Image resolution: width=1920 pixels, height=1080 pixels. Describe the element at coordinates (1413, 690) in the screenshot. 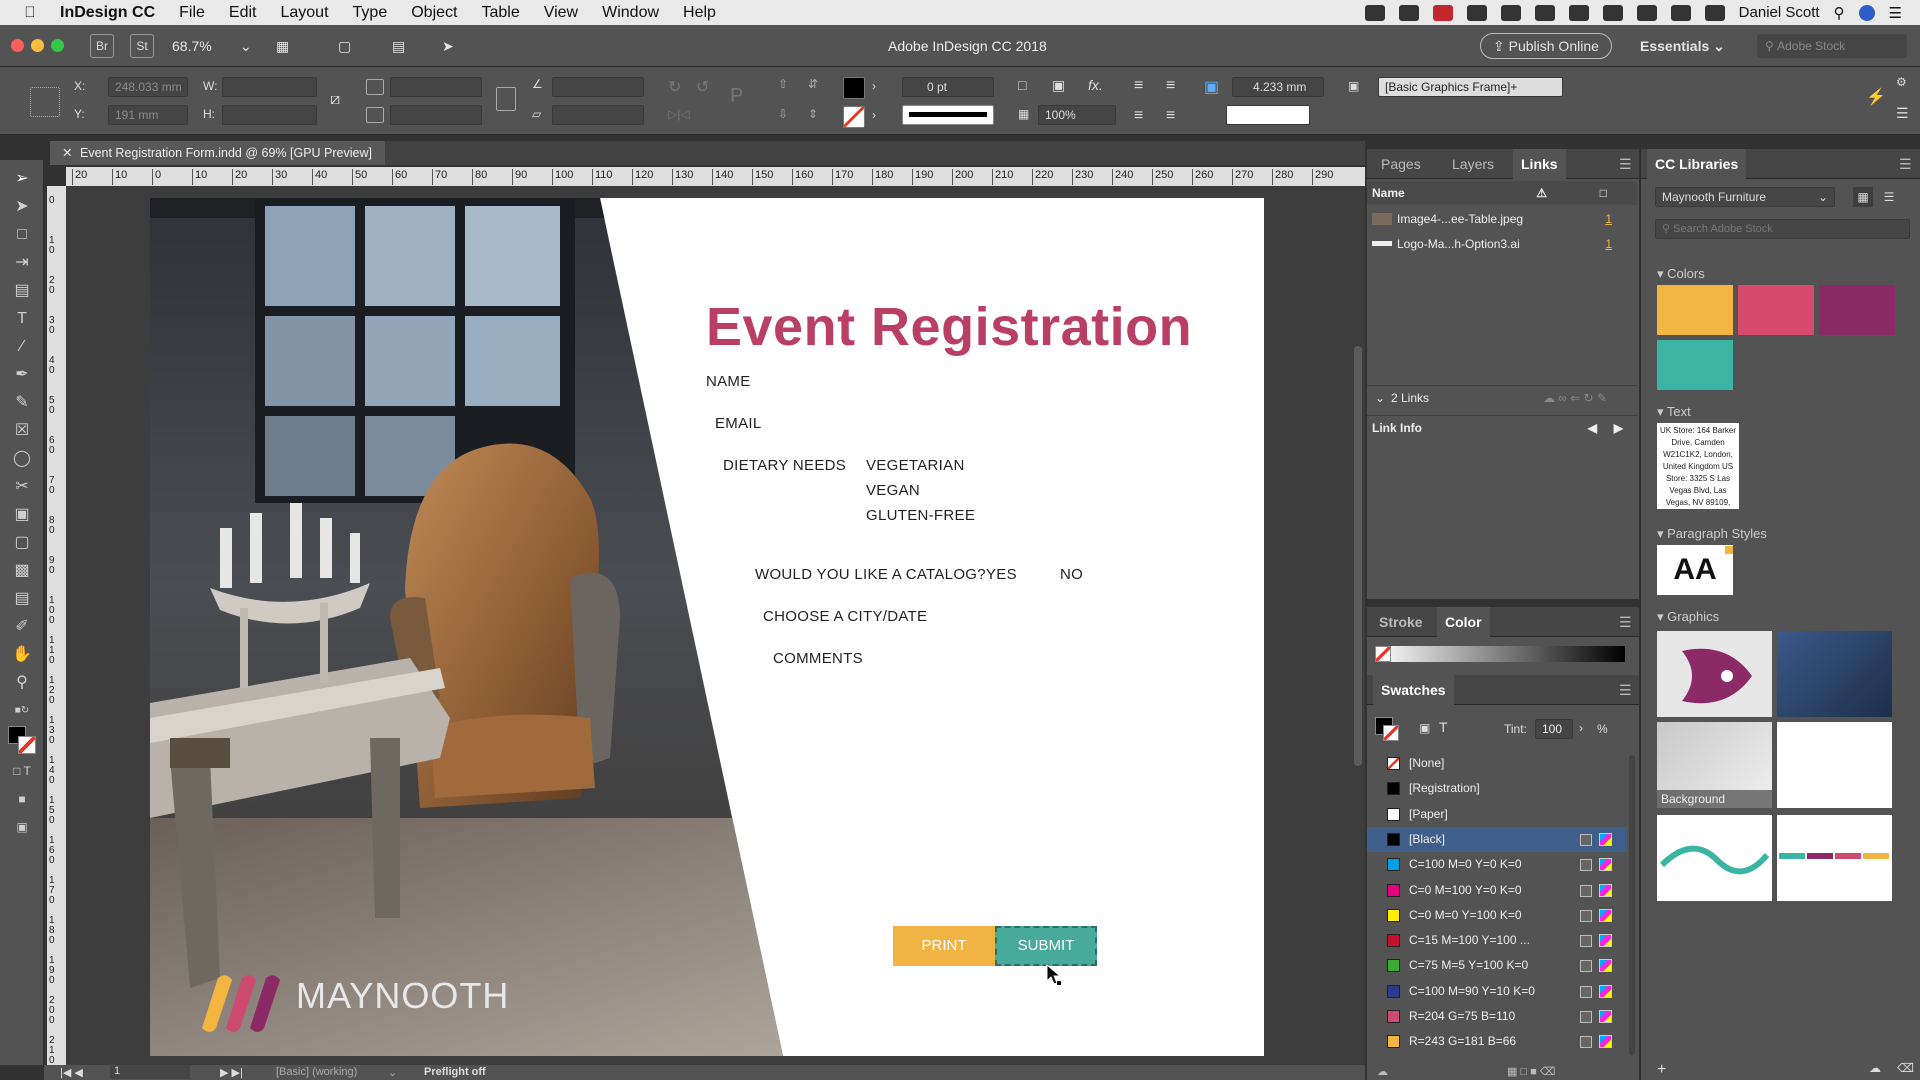

I see `tab-swatches: Swatches` at that location.